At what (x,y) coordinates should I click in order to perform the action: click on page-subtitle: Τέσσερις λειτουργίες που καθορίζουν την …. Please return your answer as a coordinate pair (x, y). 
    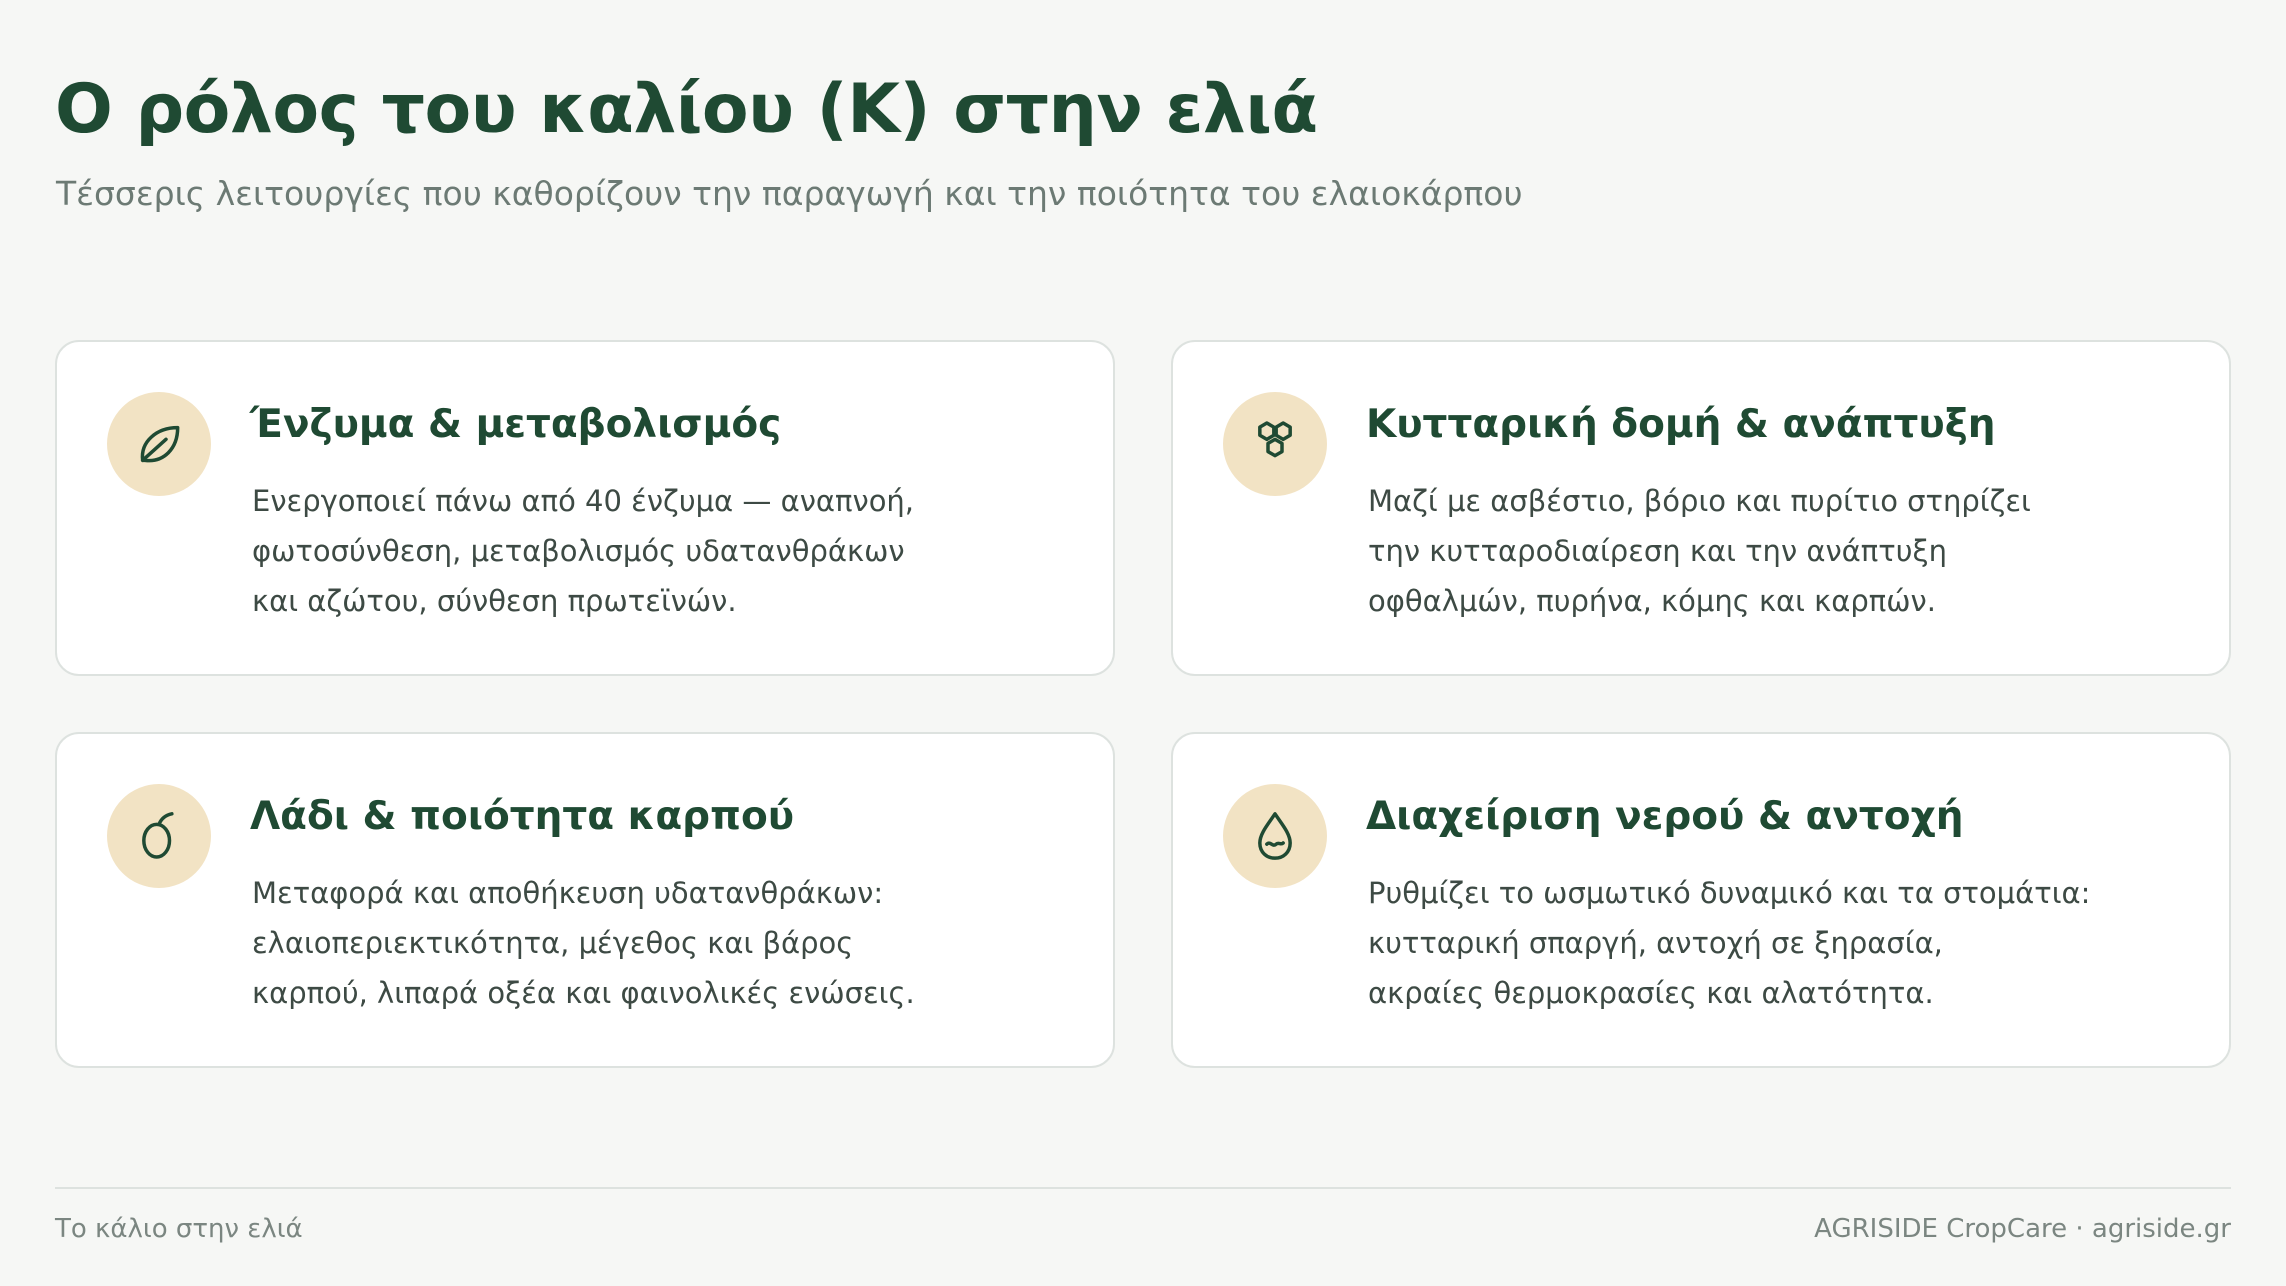
    Looking at the image, I should click on (789, 193).